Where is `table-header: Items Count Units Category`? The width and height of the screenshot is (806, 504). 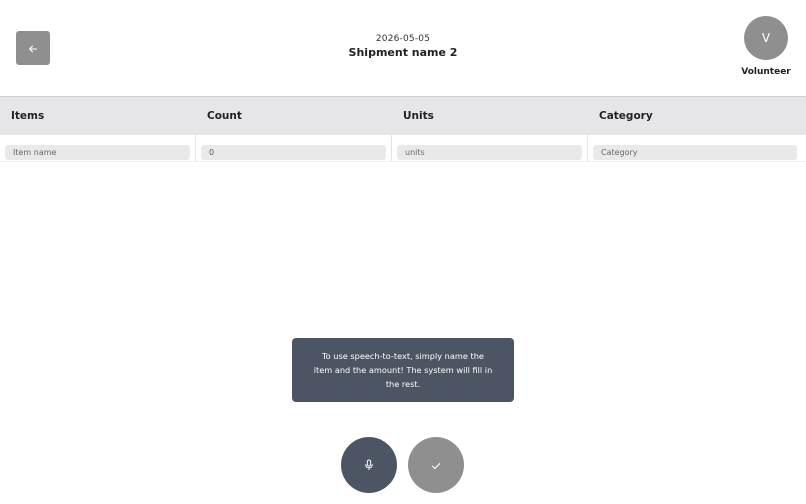 table-header: Items Count Units Category is located at coordinates (403, 115).